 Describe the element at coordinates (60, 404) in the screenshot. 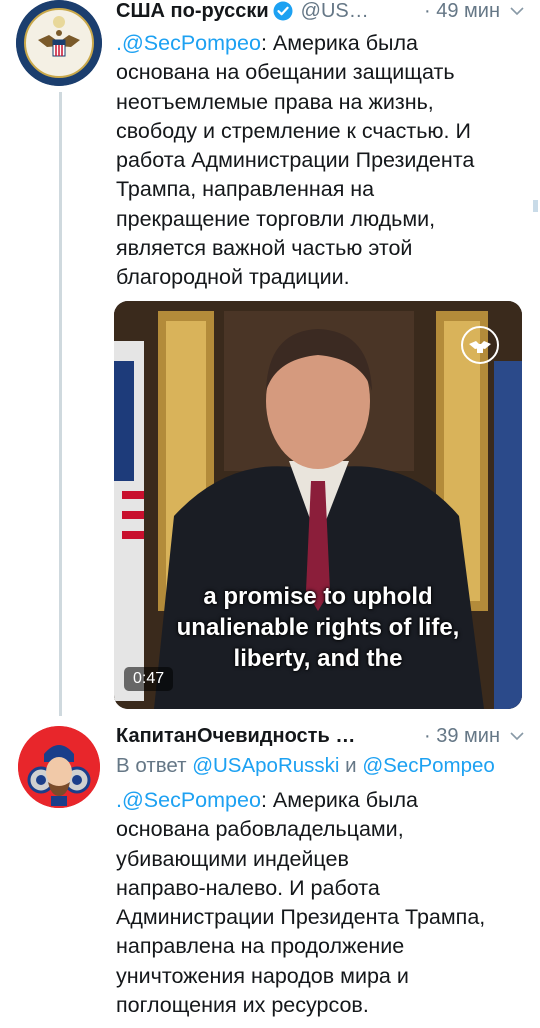

I see `thread-connector-line` at that location.